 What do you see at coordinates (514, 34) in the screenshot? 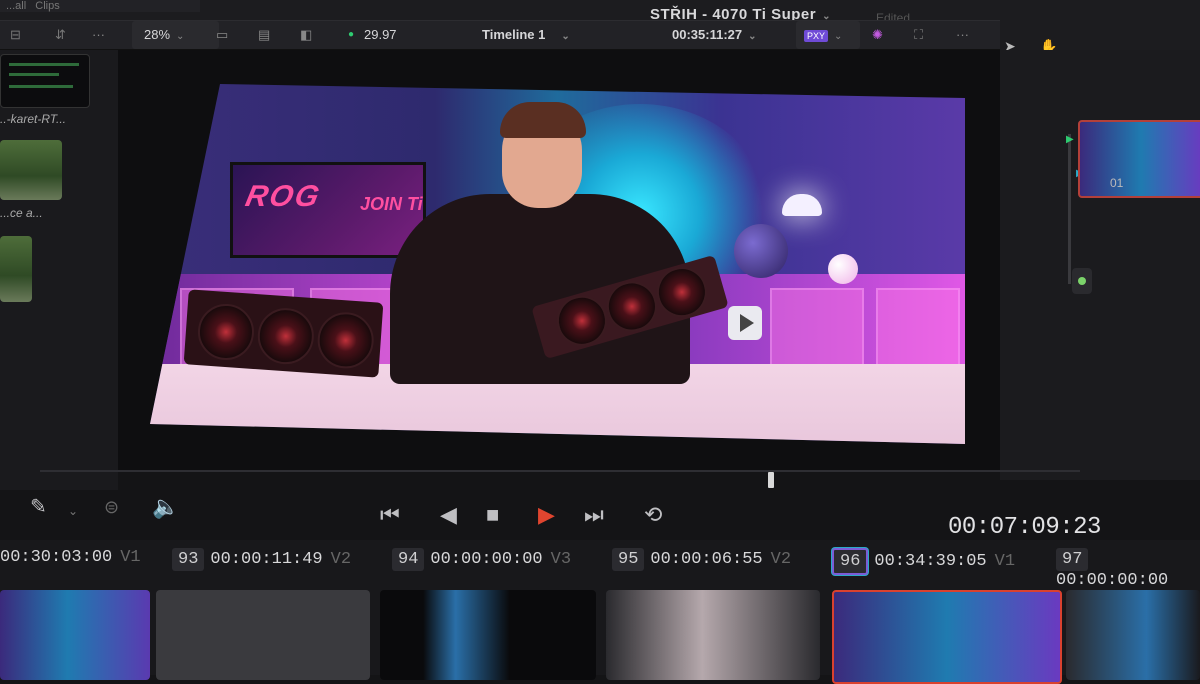
I see `timeline-name: Timeline 1` at bounding box center [514, 34].